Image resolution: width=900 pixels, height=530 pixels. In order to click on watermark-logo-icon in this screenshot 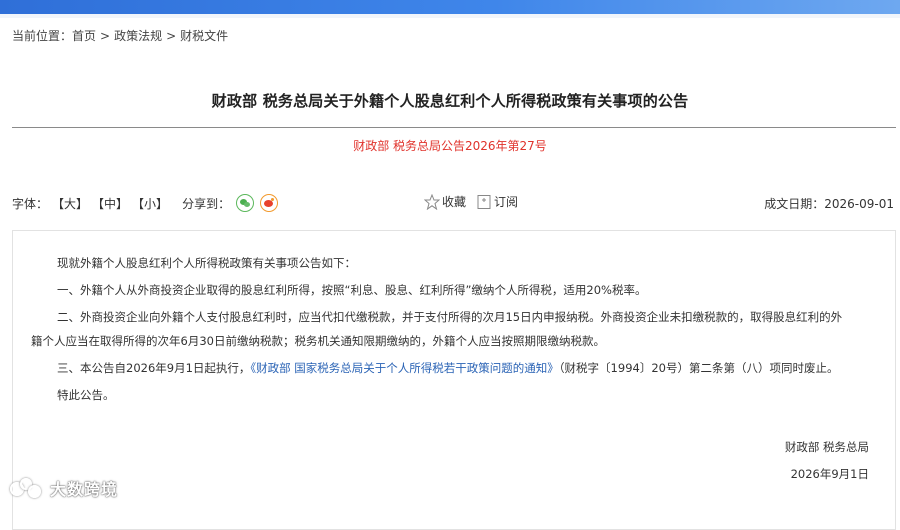, I will do `click(26, 488)`.